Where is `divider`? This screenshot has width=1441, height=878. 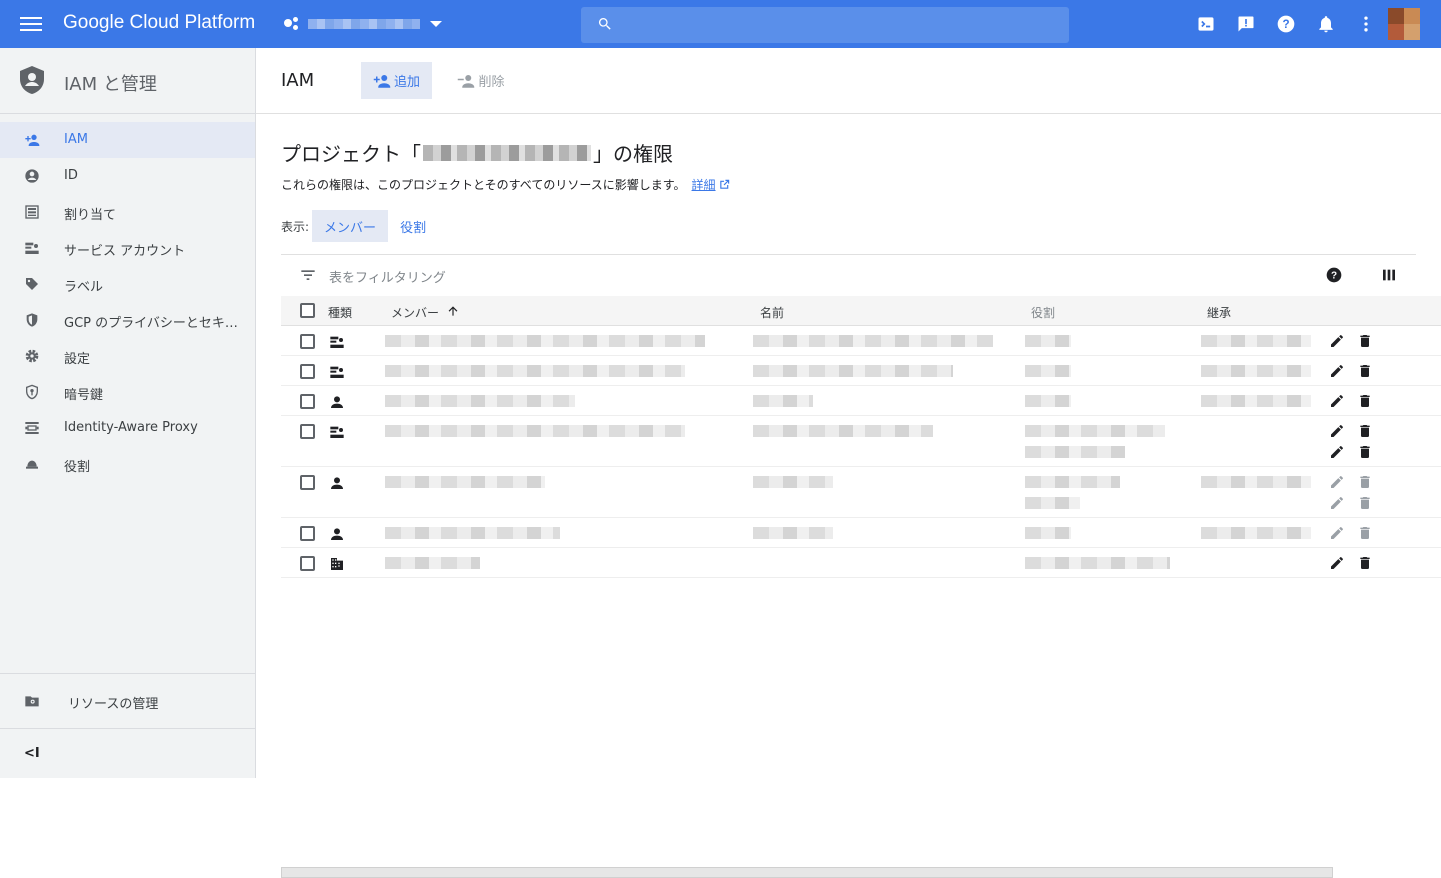
divider is located at coordinates (127, 728).